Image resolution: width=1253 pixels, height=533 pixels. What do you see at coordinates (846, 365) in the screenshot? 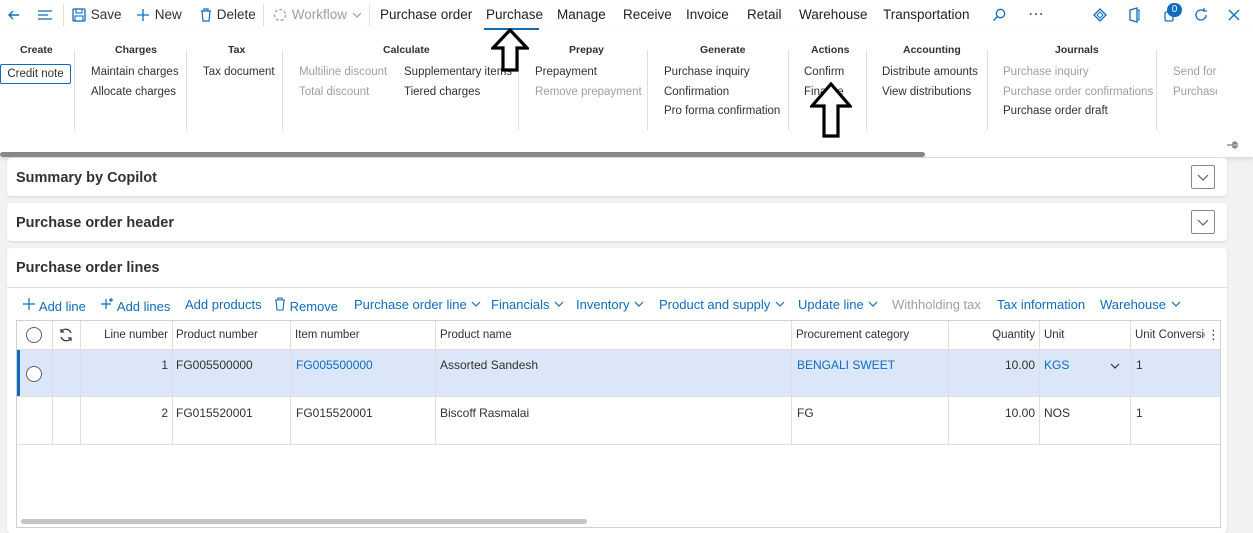
I see `procurement-category-link: BENGALI SWEET` at bounding box center [846, 365].